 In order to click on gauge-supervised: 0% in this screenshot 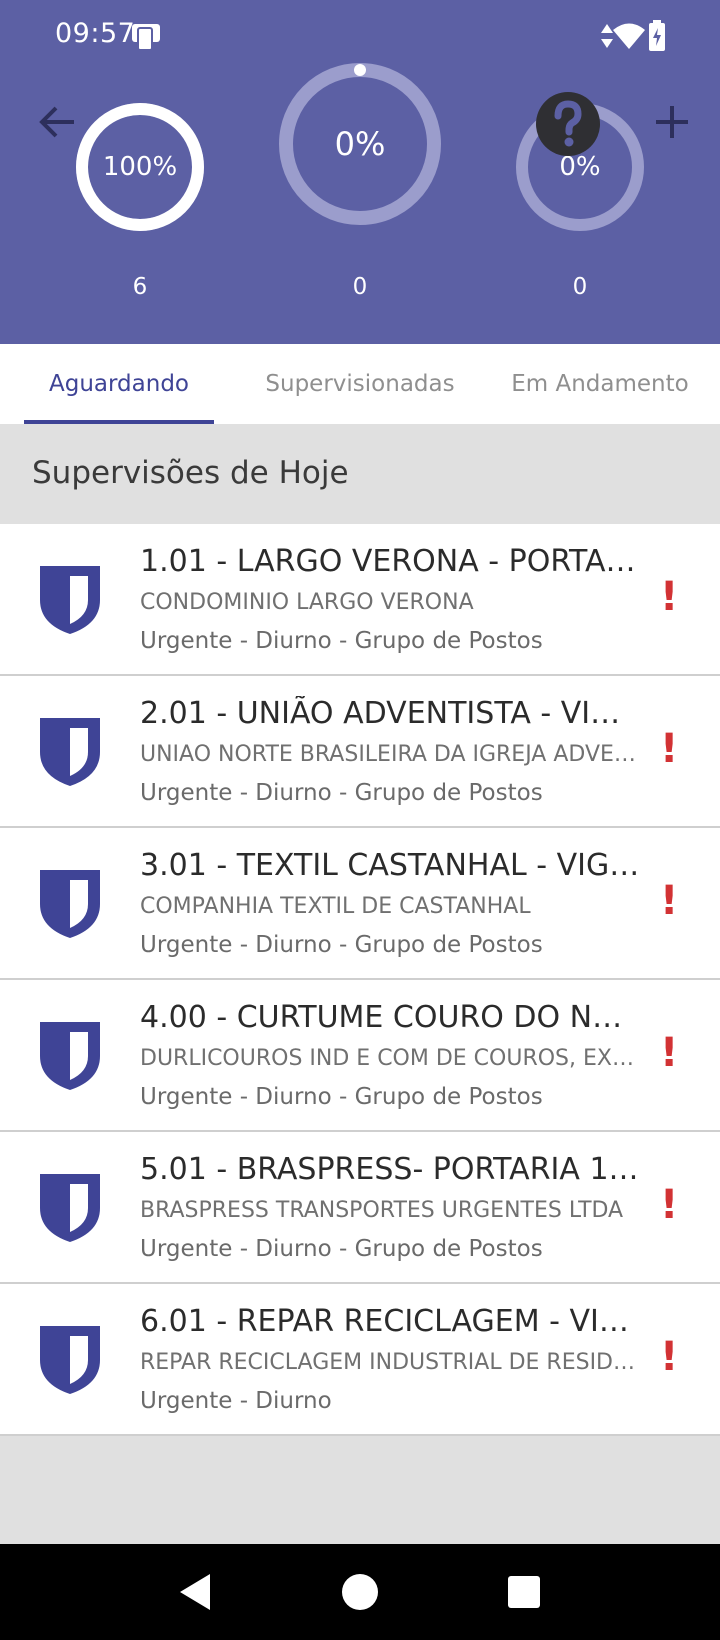, I will do `click(360, 144)`.